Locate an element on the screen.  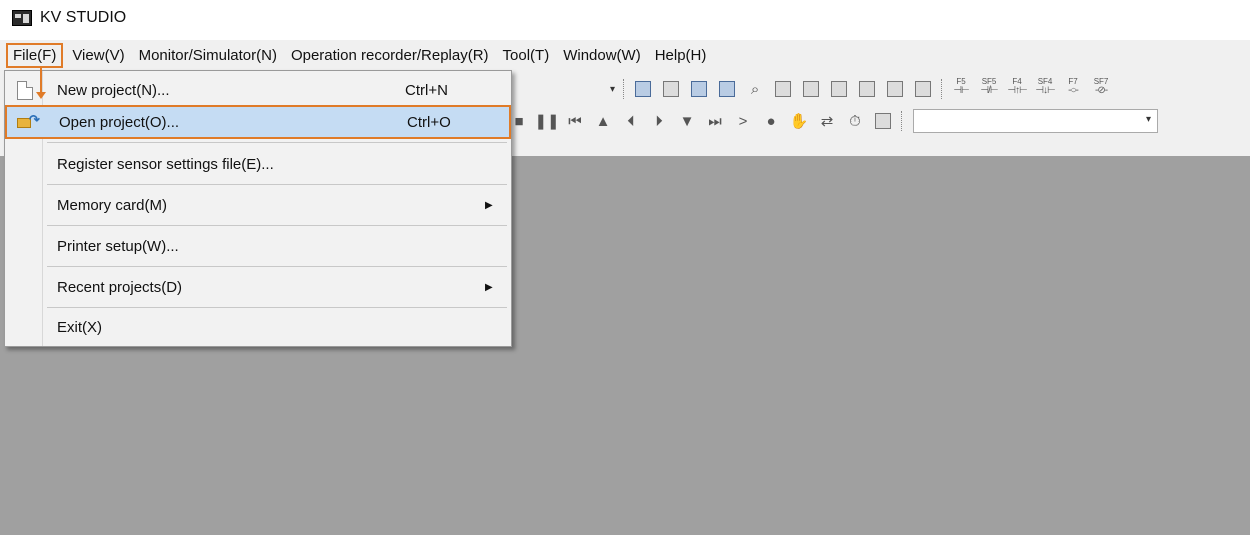
menu-item-open-project: ↷ Open project(O)... Ctrl+O is located at coordinates (258, 122).